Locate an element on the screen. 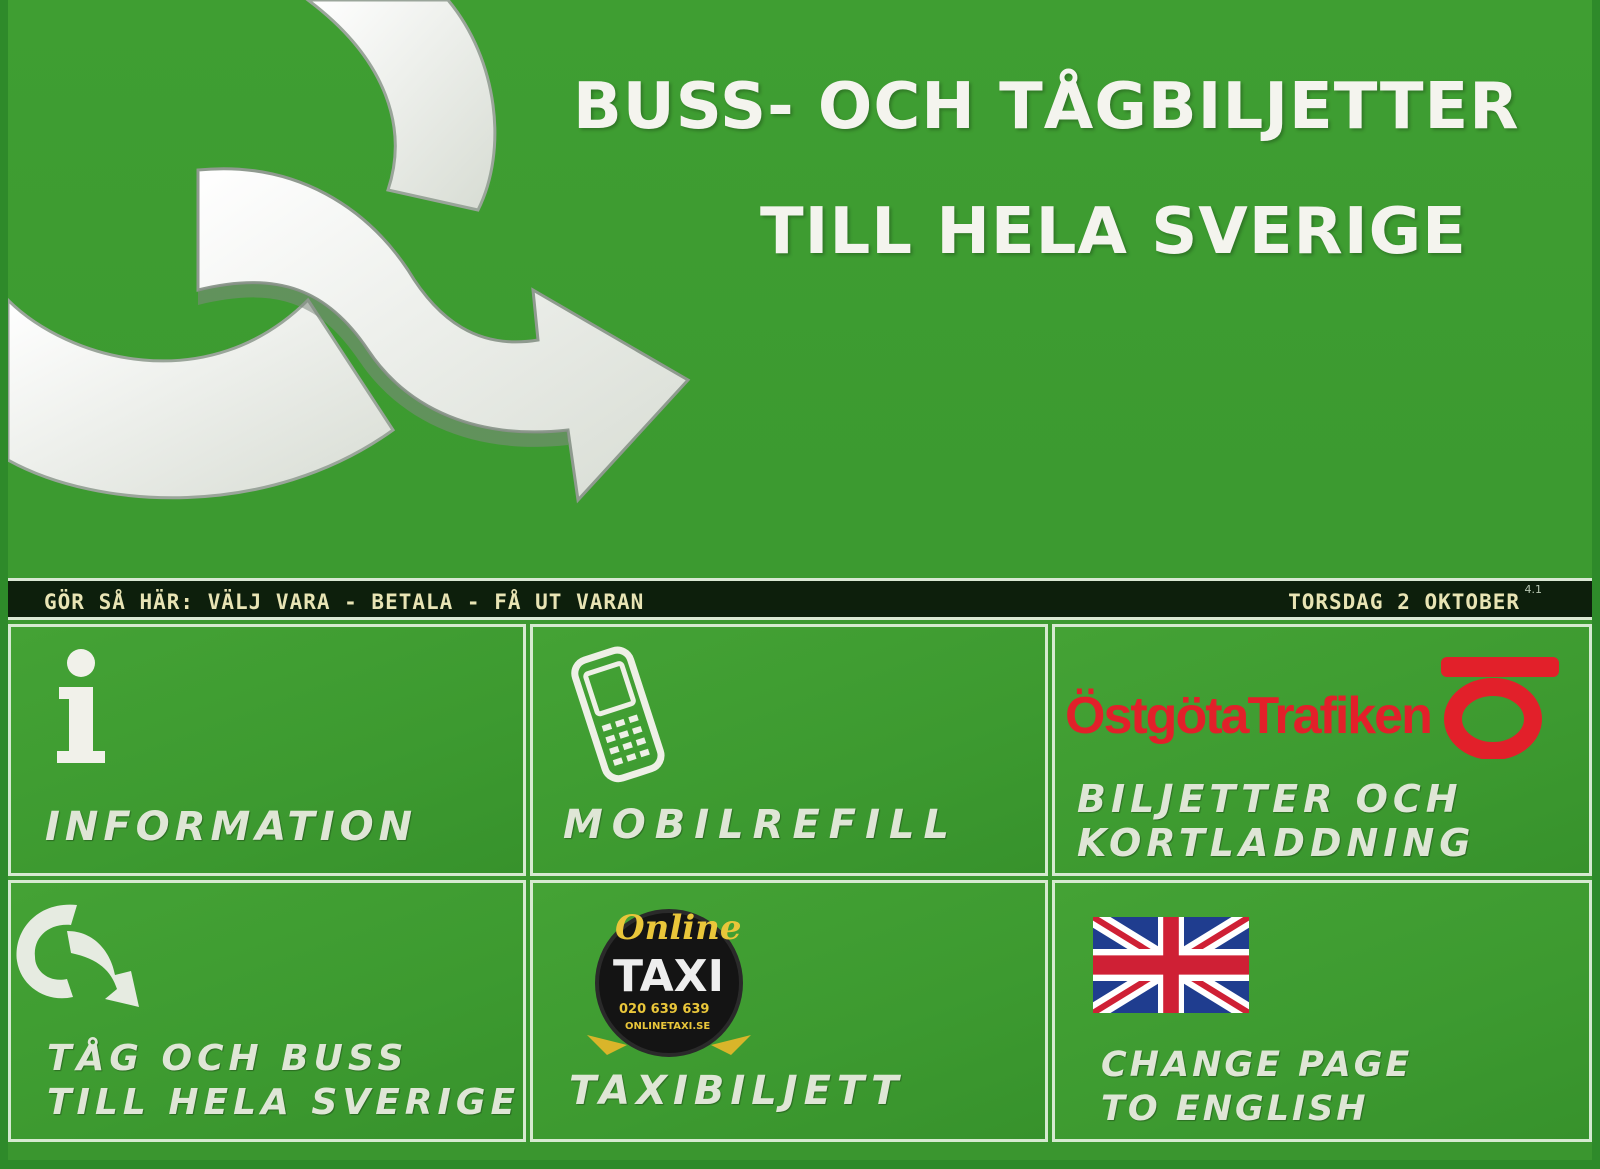  taxi-logo-phone-text: 020 639 639 is located at coordinates (664, 1009).